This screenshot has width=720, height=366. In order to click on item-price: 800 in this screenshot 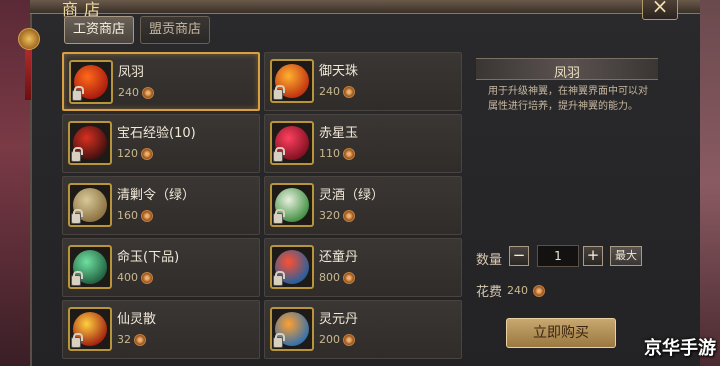, I will do `click(329, 277)`.